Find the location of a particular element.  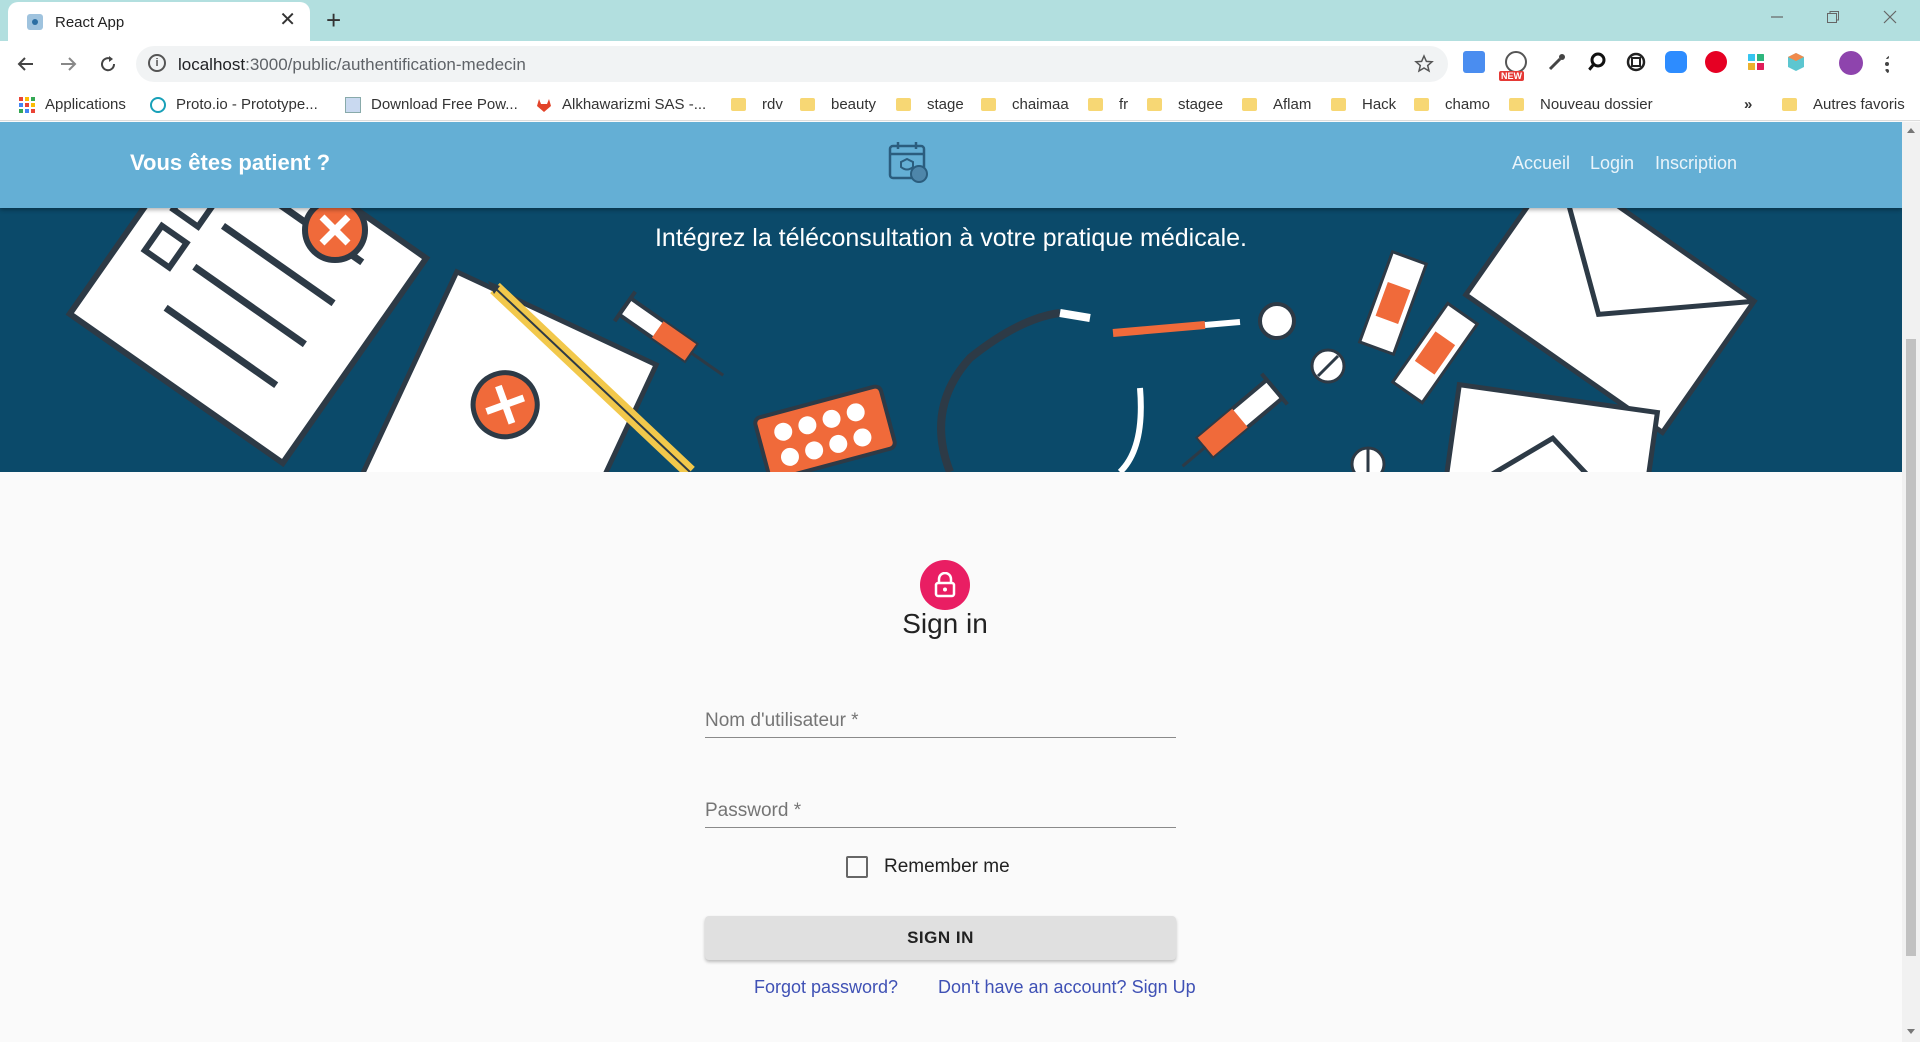

new-badge: NEW is located at coordinates (1511, 76).